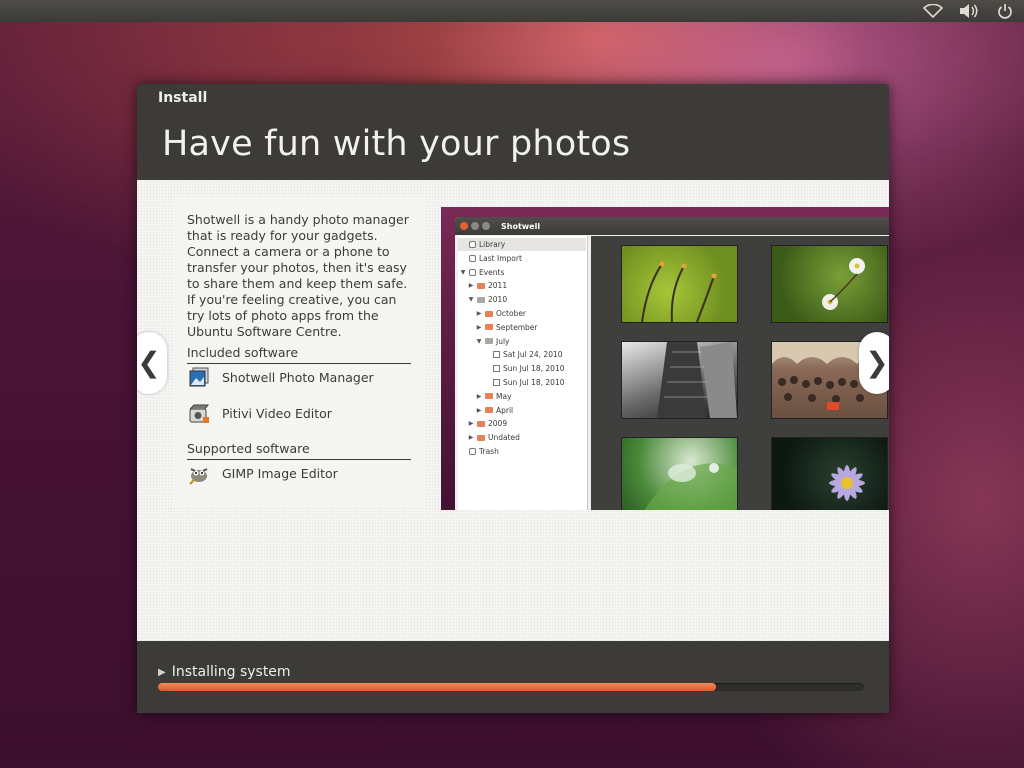  I want to click on previous-slide-button: ❮, so click(152, 363).